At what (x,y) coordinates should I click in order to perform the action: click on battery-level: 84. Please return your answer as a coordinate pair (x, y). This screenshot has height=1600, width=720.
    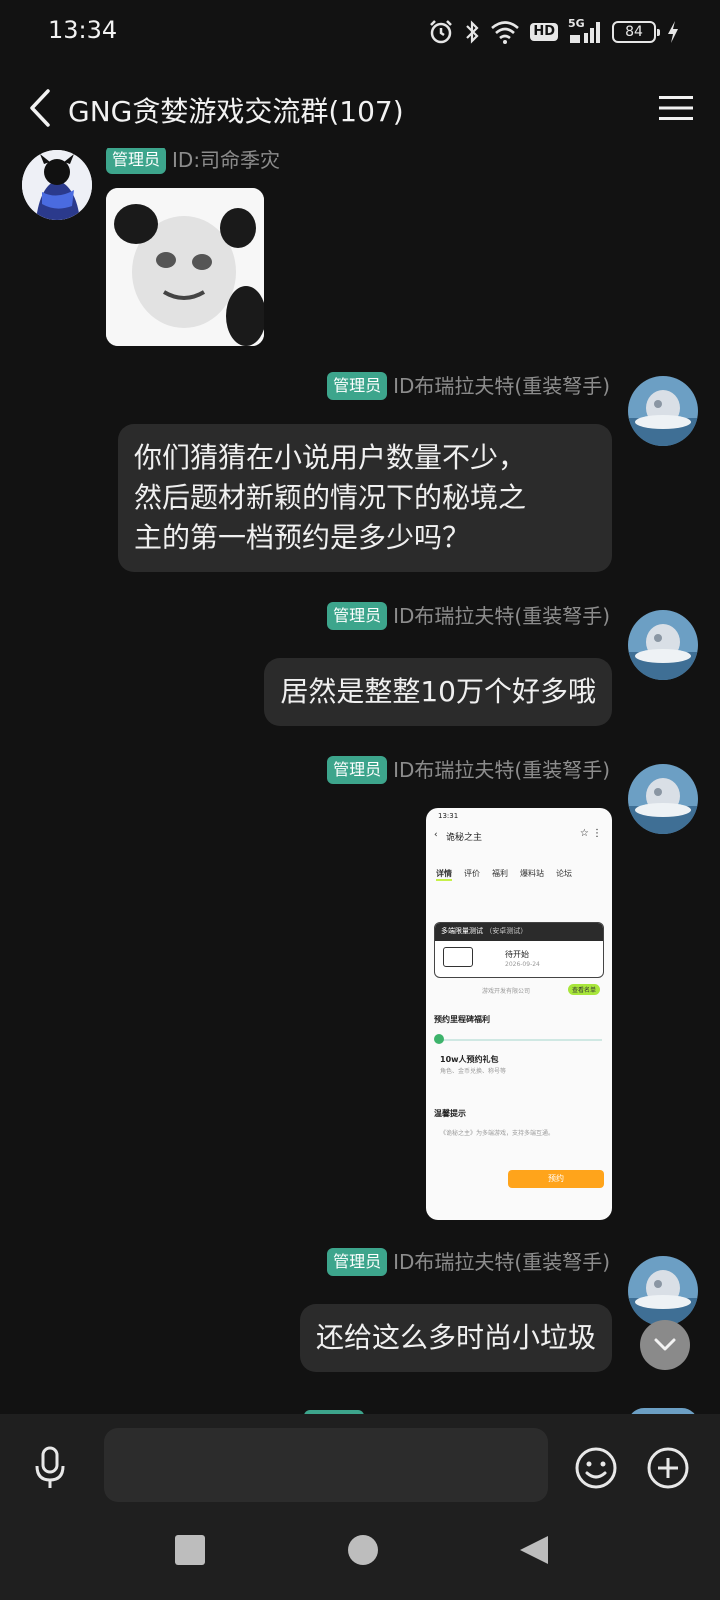
    Looking at the image, I should click on (634, 32).